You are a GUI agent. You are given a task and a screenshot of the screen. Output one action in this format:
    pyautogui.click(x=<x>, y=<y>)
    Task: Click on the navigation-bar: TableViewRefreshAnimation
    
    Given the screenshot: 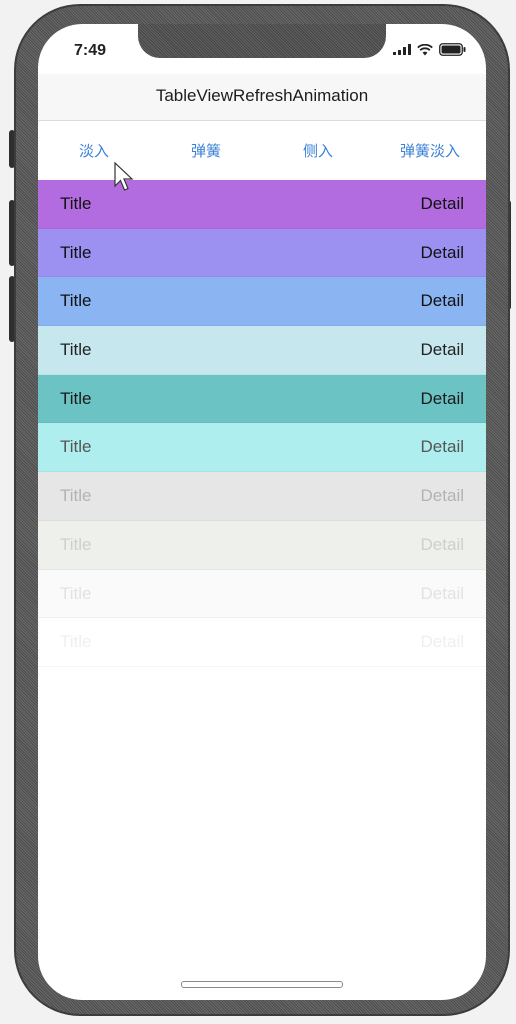 What is the action you would take?
    pyautogui.click(x=262, y=97)
    